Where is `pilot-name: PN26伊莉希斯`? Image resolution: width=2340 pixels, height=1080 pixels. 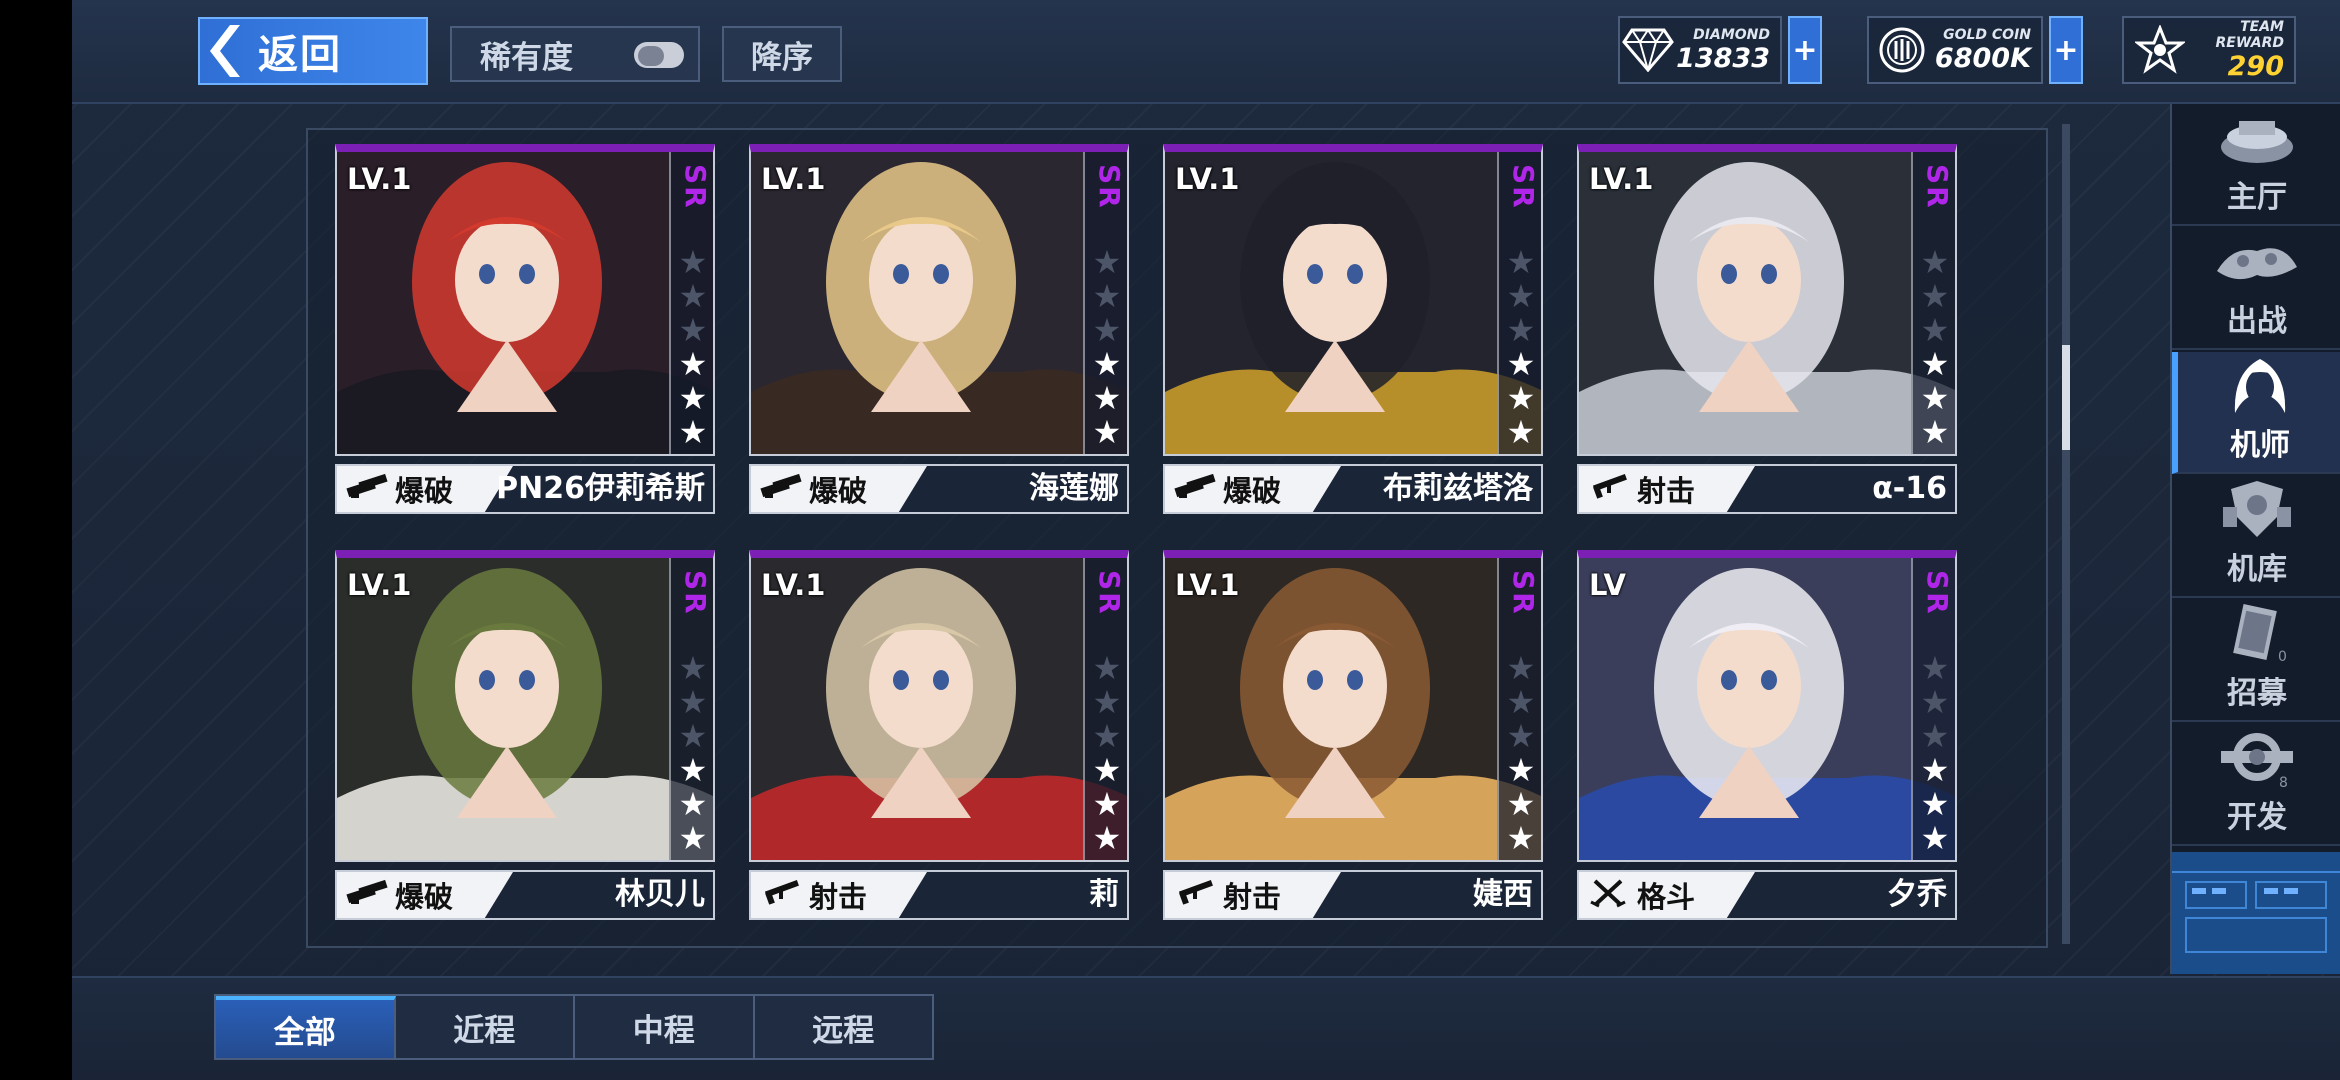
pilot-name: PN26伊莉希斯 is located at coordinates (600, 488).